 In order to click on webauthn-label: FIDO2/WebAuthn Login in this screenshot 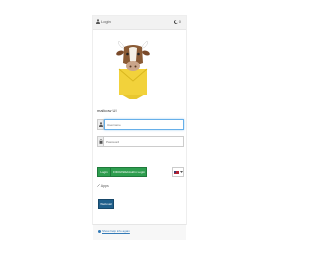, I will do `click(129, 172)`.